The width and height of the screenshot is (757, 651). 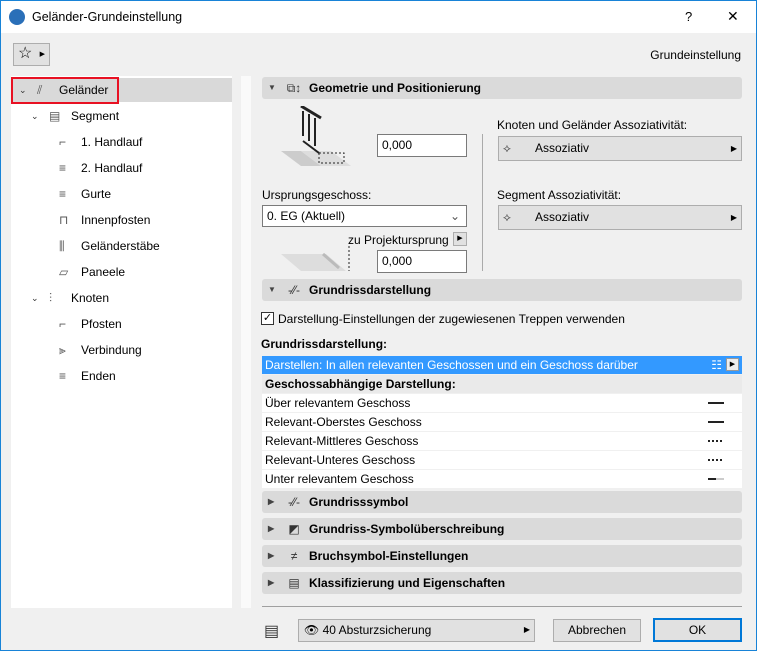 What do you see at coordinates (121, 116) in the screenshot?
I see `tree-item: ⌄ ▤ Segment` at bounding box center [121, 116].